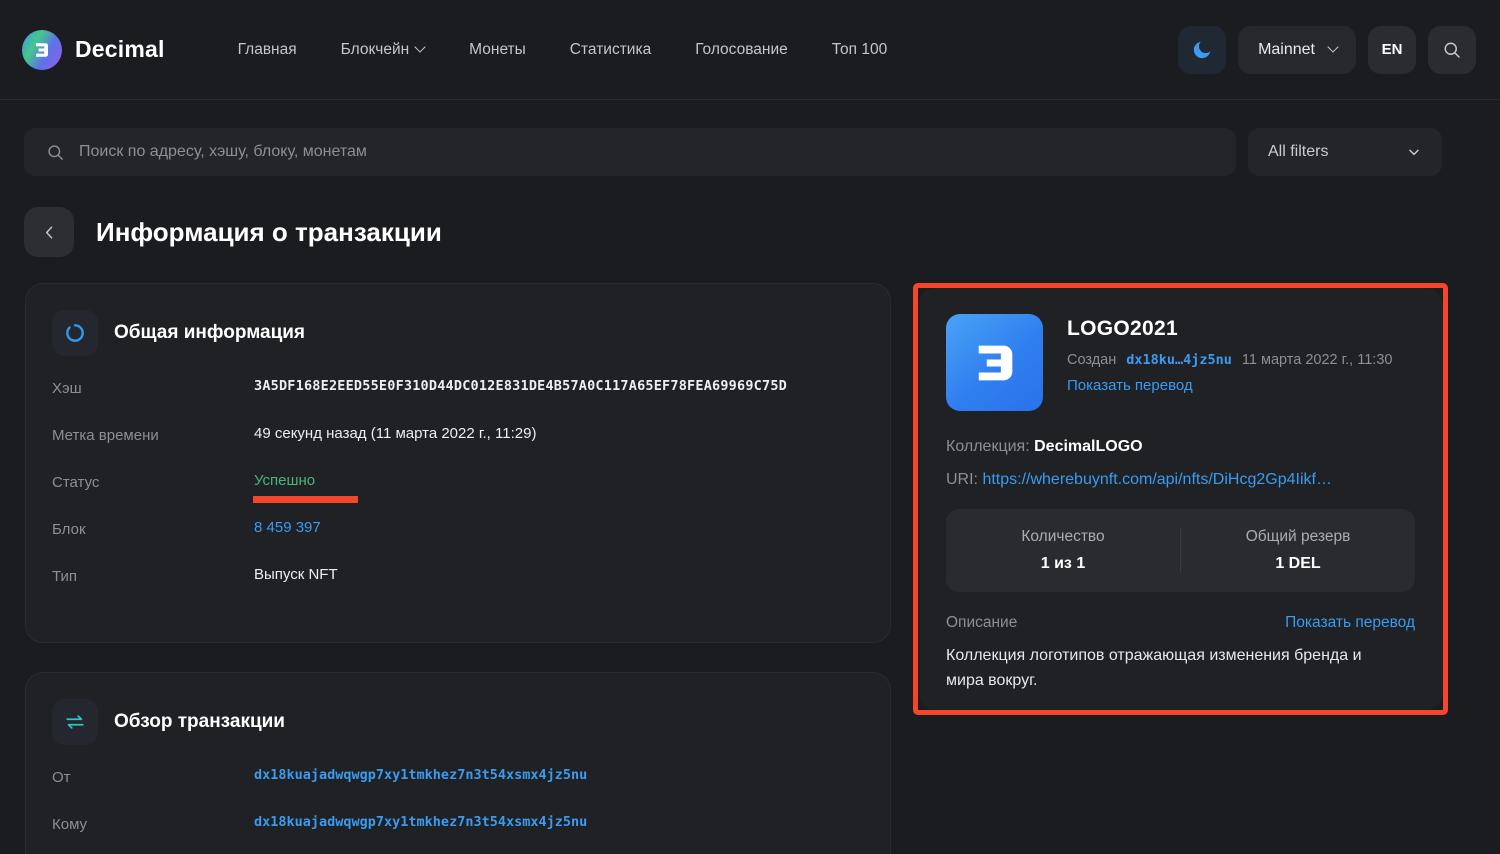  What do you see at coordinates (42, 49) in the screenshot?
I see `decimal-logo-icon` at bounding box center [42, 49].